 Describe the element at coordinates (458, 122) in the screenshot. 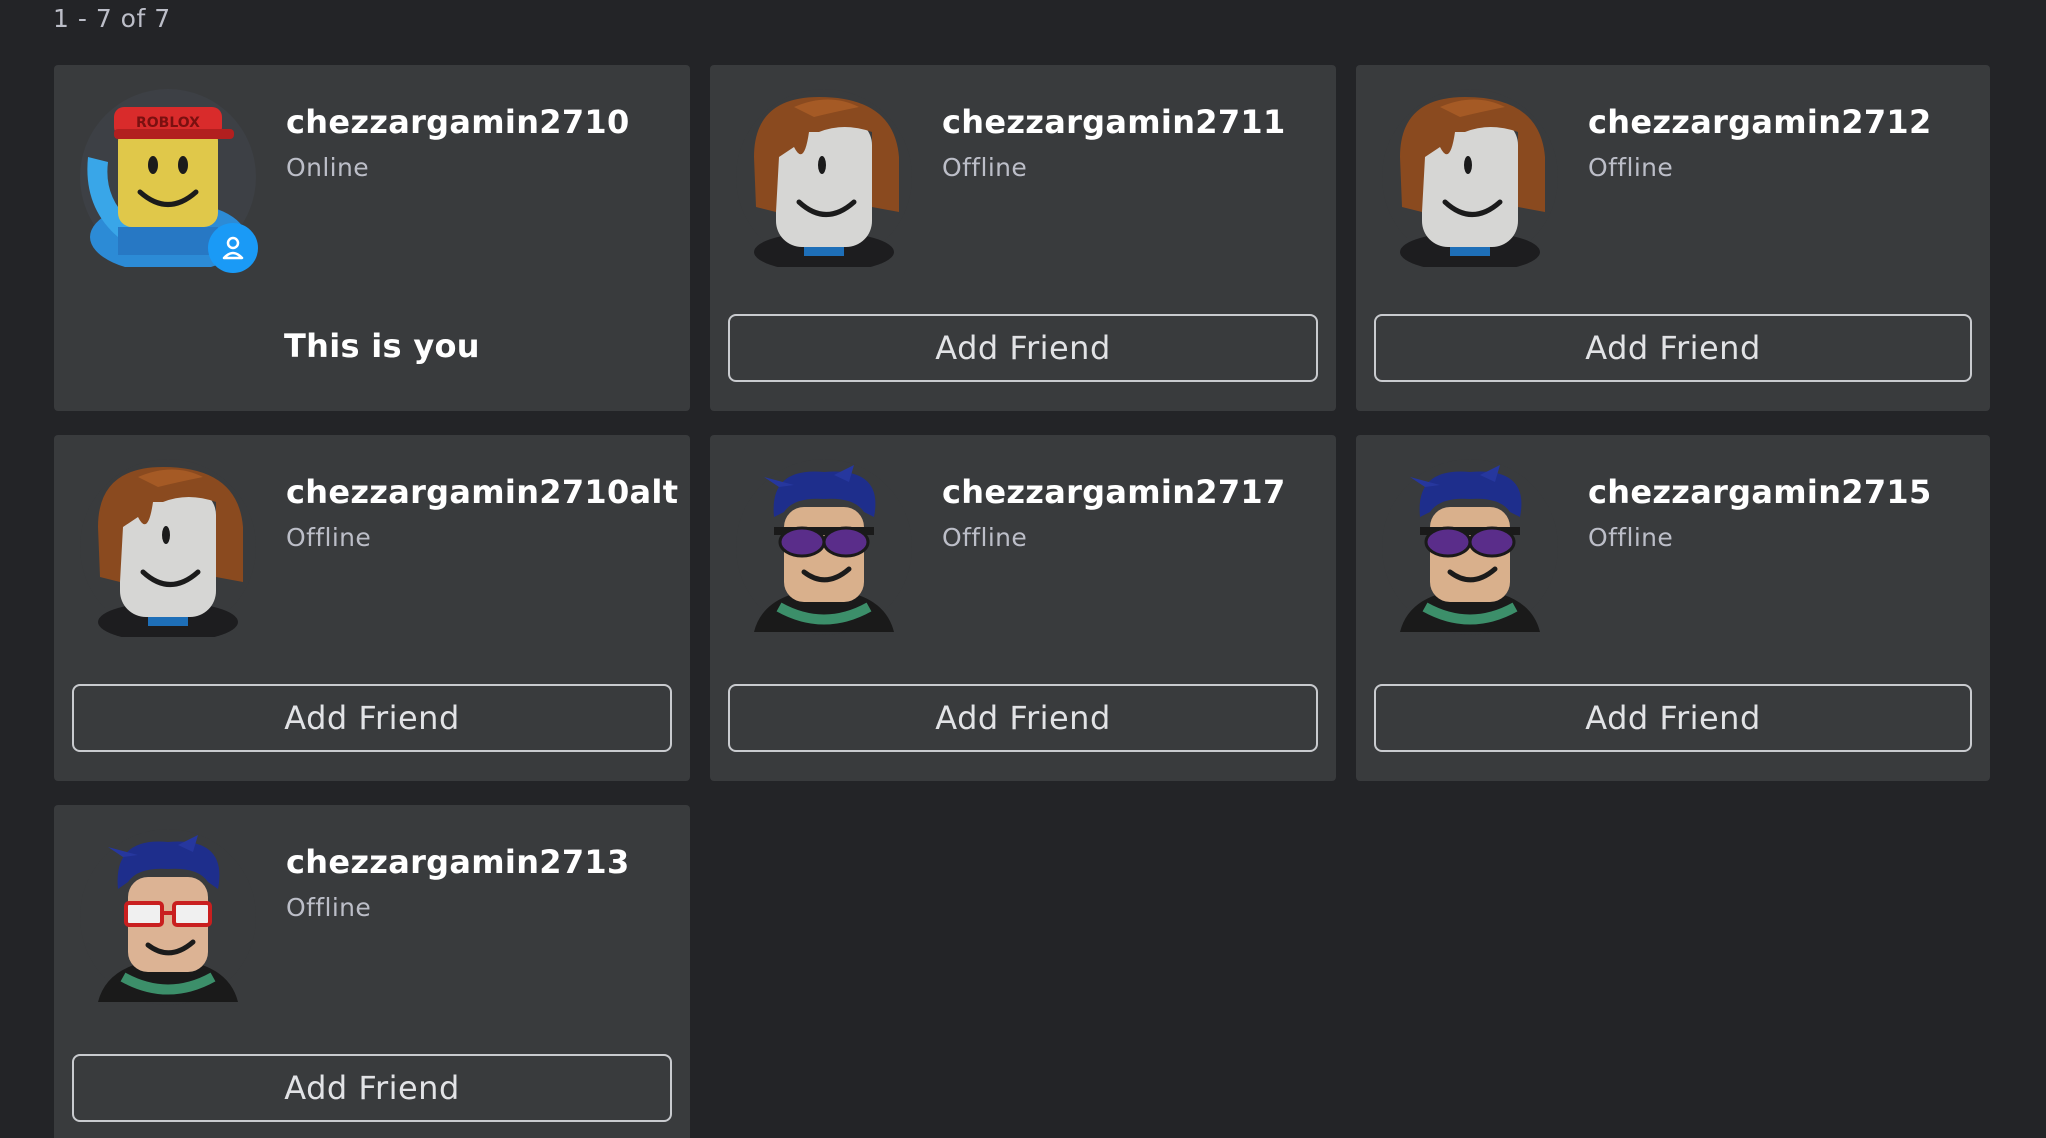

I see `username: chezzargamin2710` at that location.